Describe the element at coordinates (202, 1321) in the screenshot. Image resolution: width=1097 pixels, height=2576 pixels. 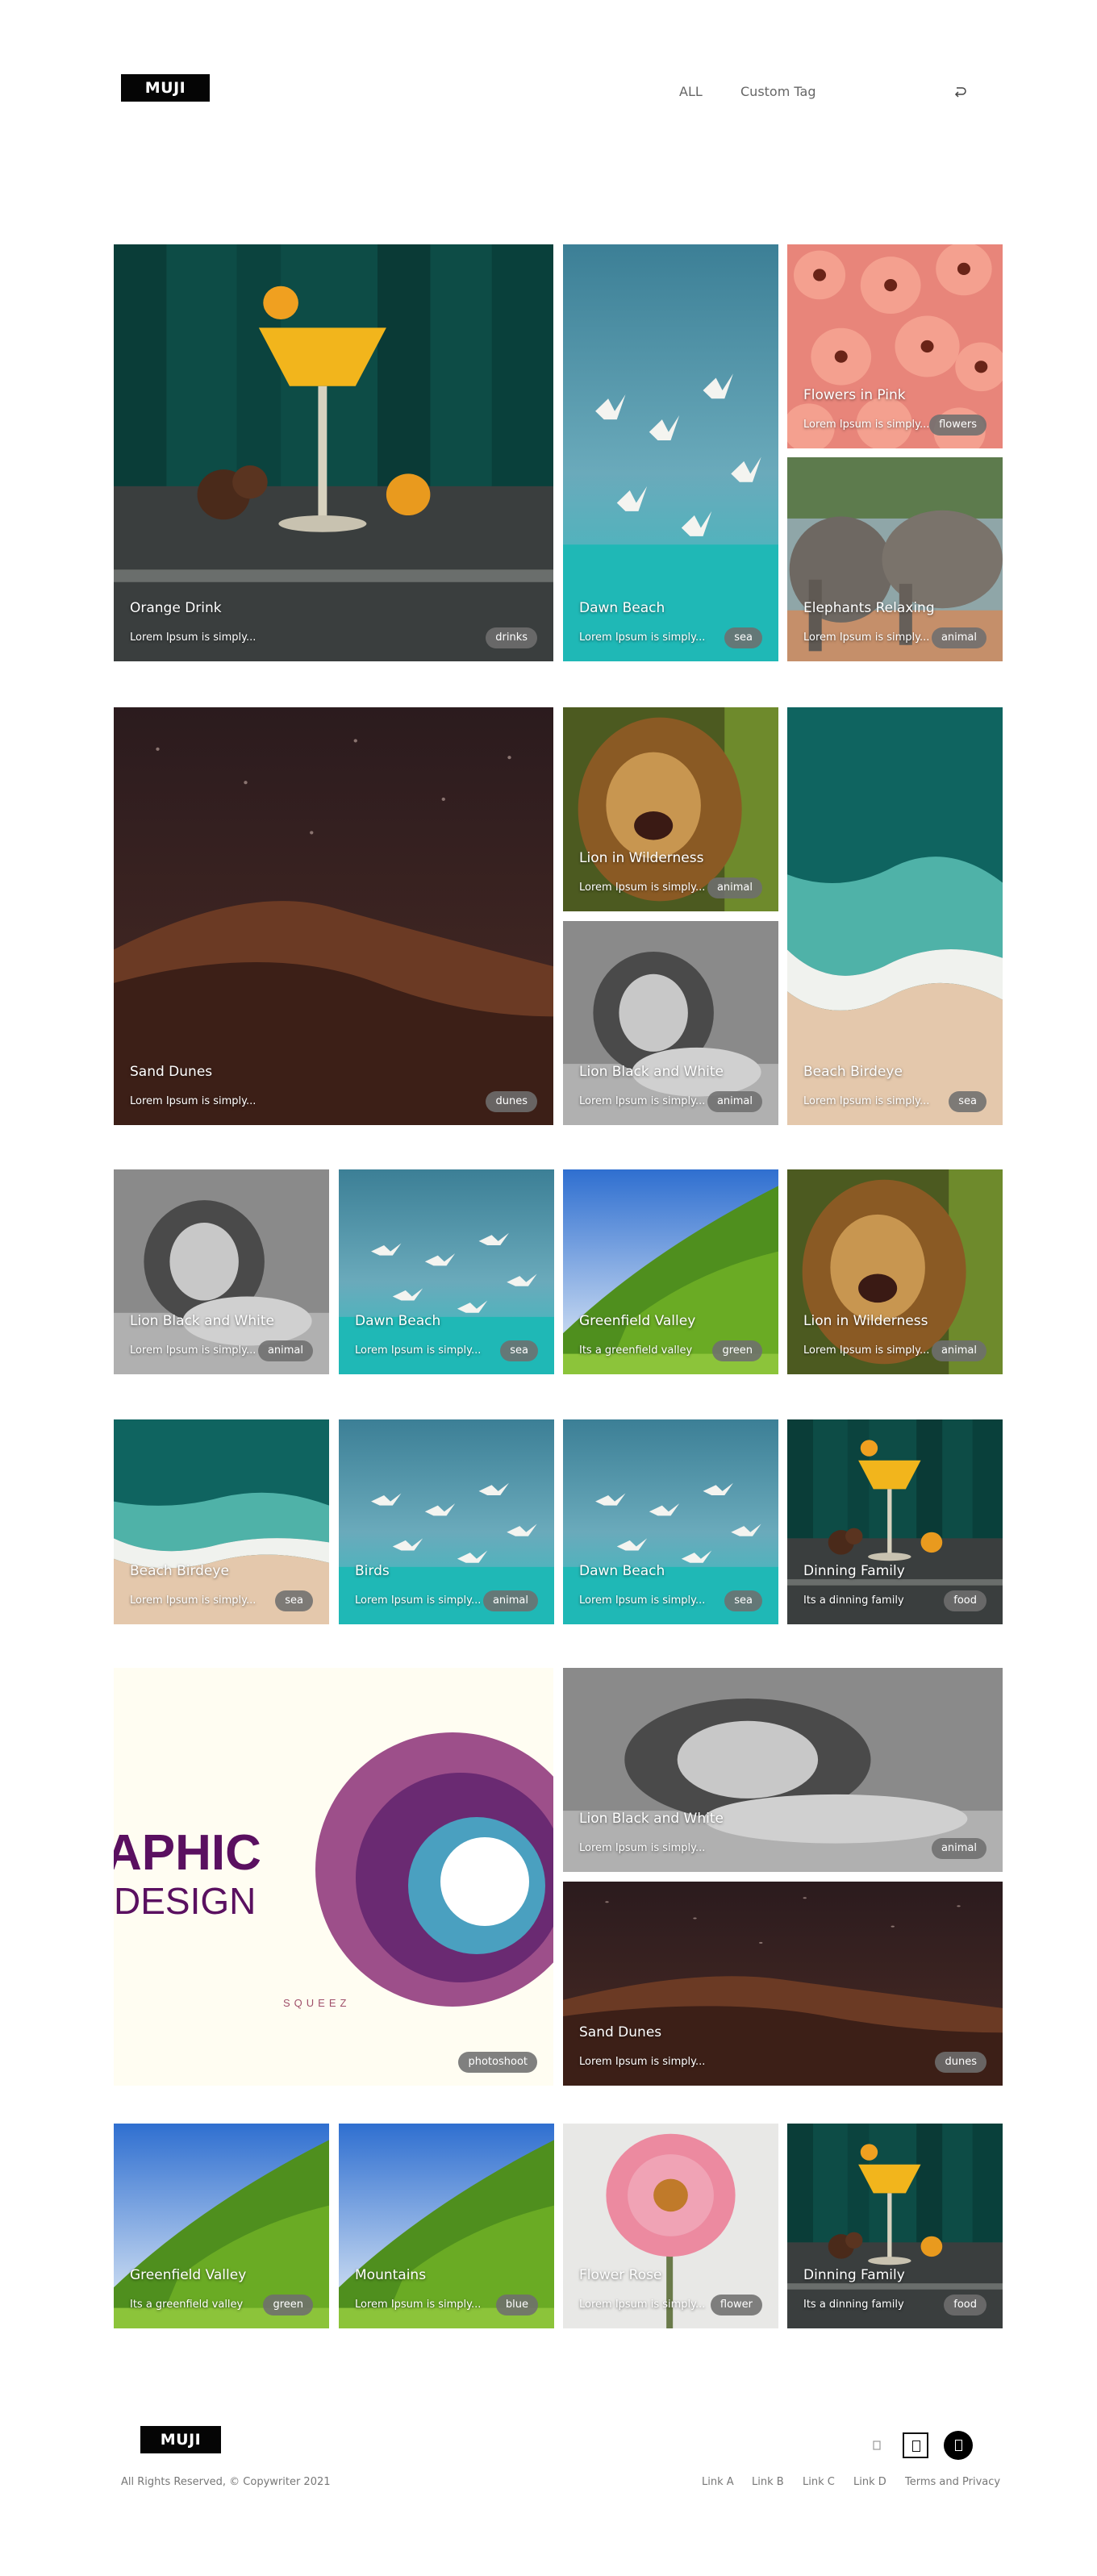
I see `card-title: Lion Black and White` at that location.